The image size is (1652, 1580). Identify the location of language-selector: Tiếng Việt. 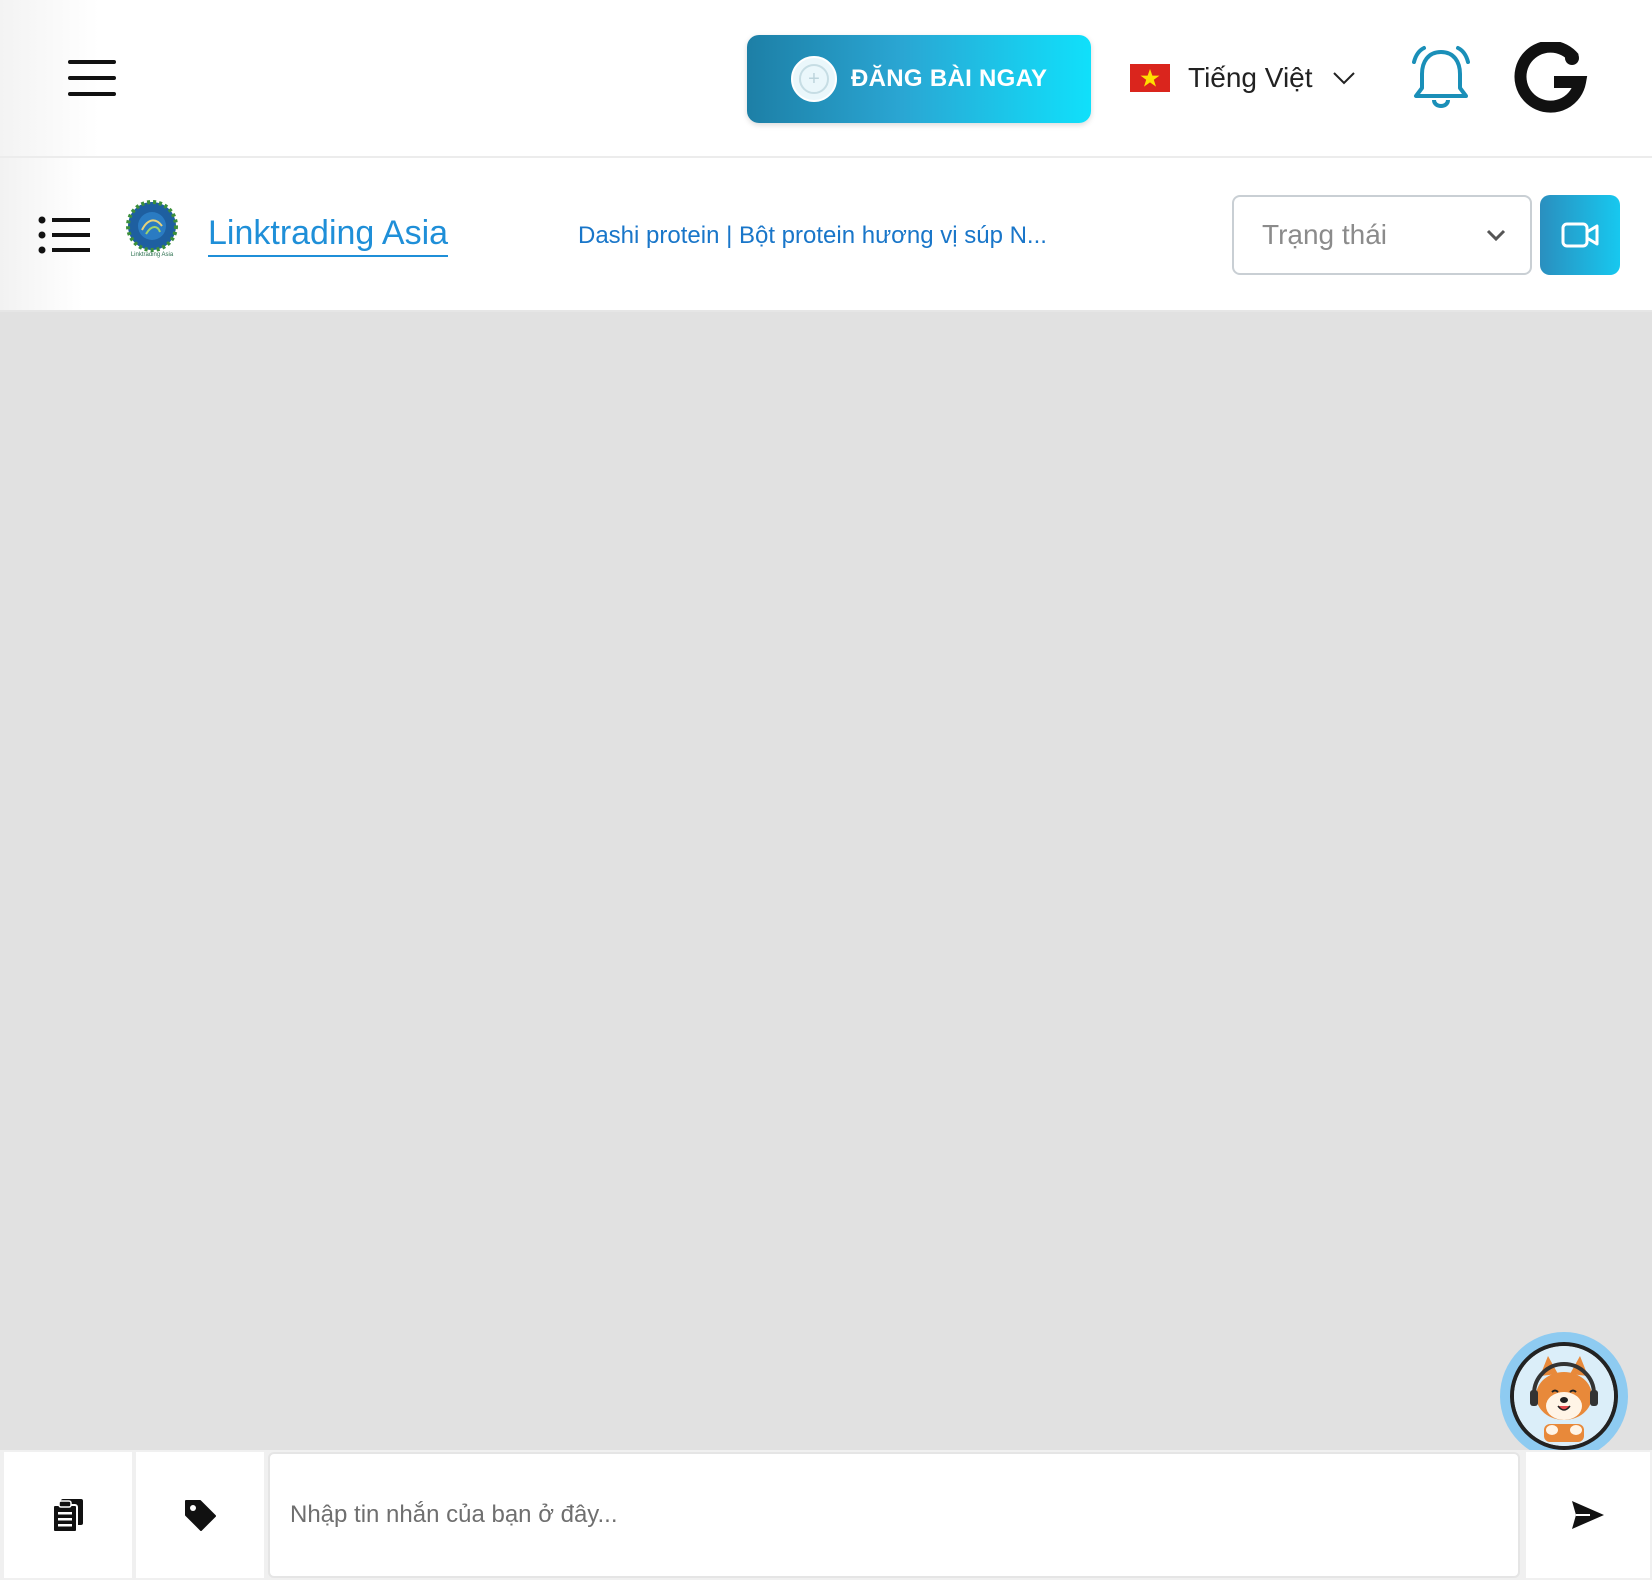
(1242, 78).